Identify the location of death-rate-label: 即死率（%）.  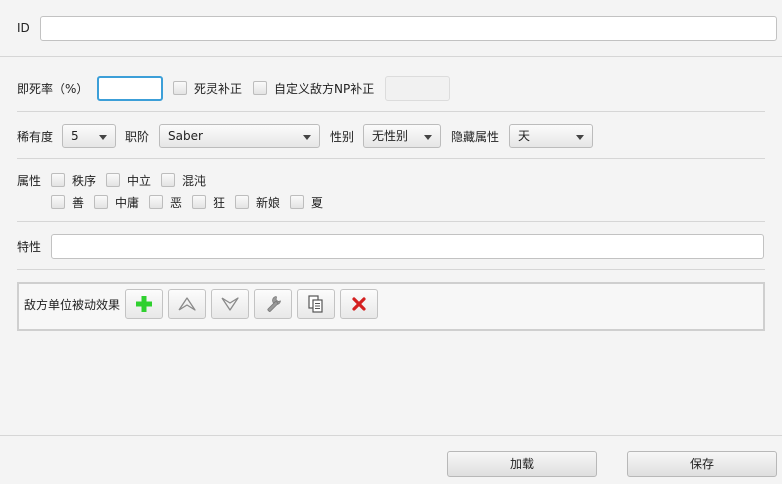
(53, 89).